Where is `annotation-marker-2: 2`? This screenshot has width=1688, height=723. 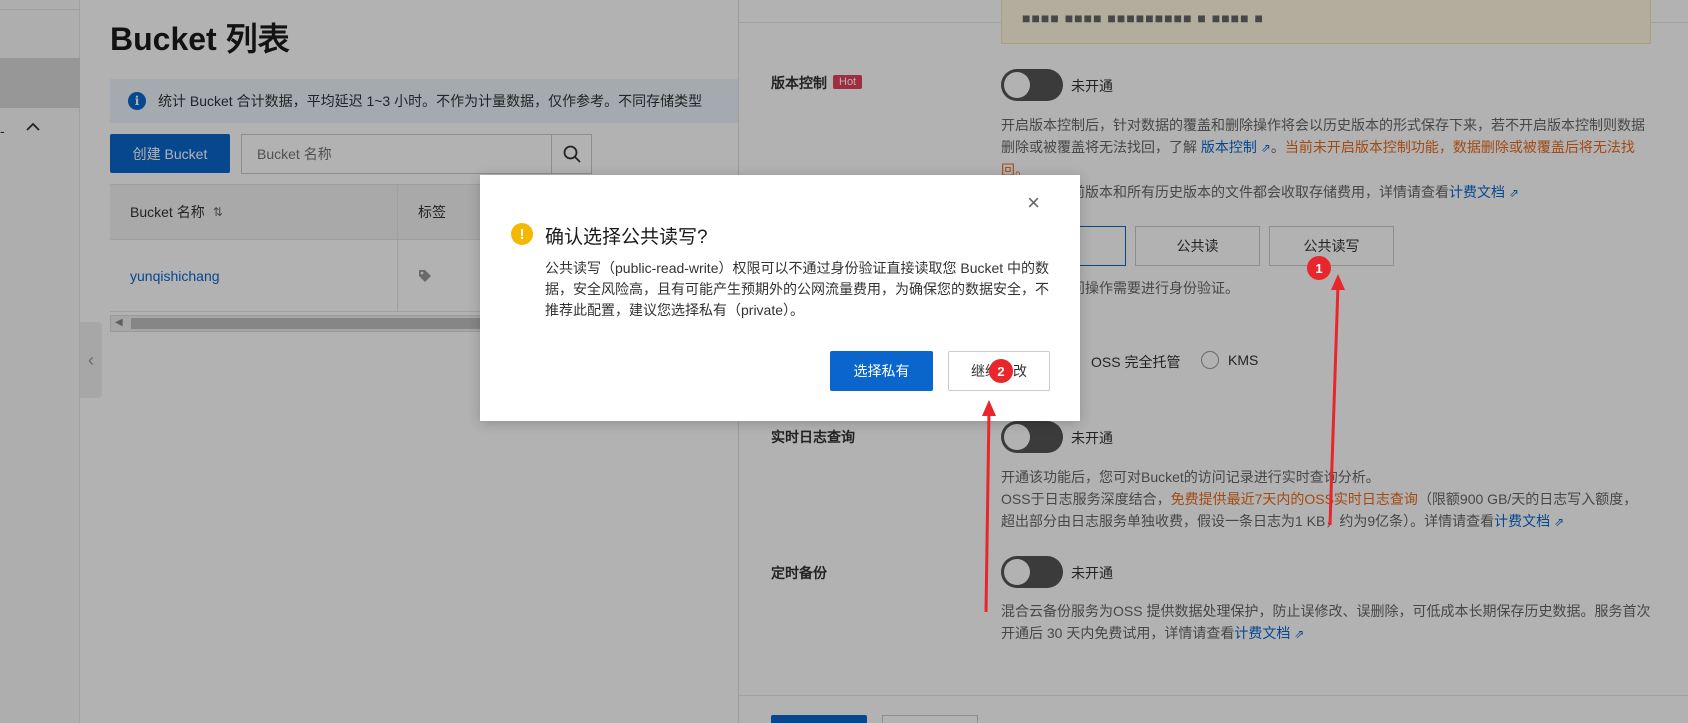
annotation-marker-2: 2 is located at coordinates (1001, 371).